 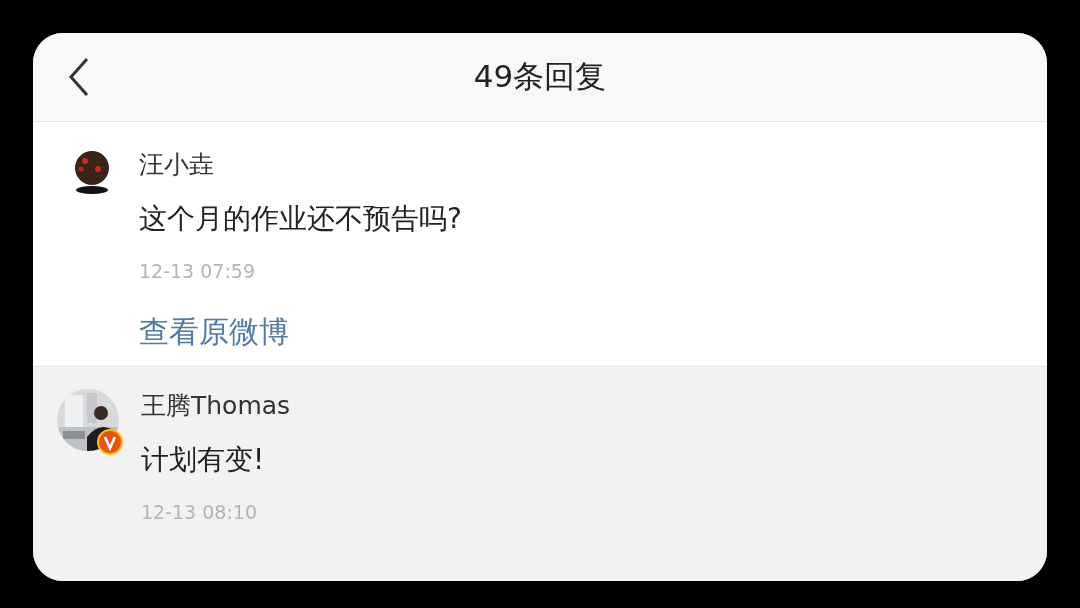 I want to click on header-title: 49条回复, so click(x=540, y=76).